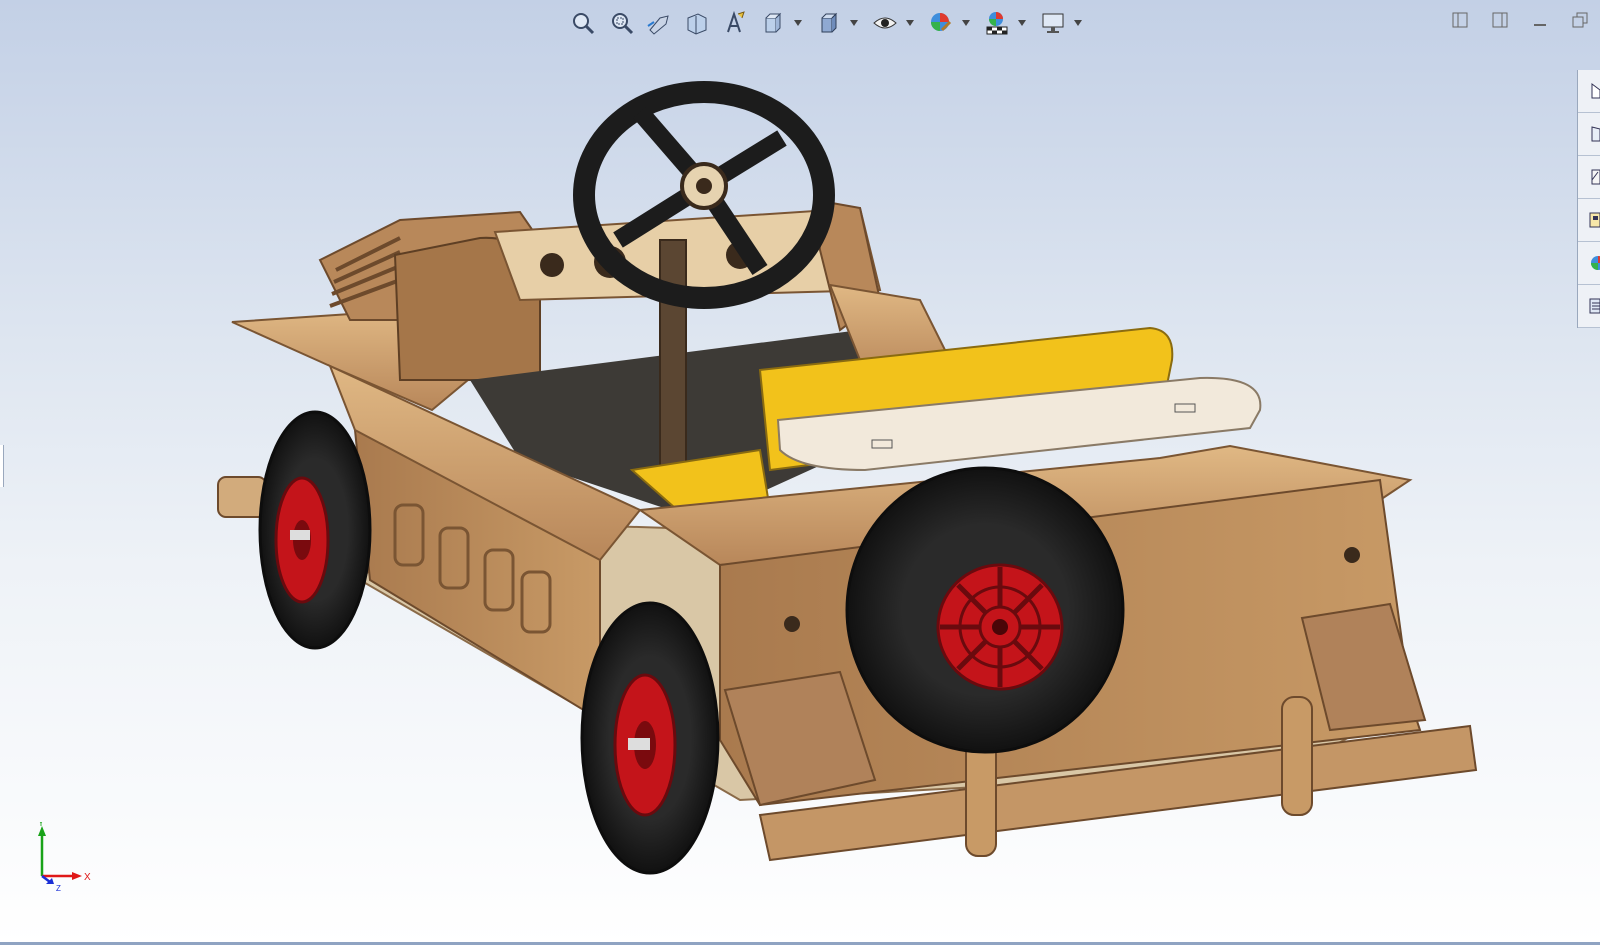 This screenshot has height=945, width=1600. Describe the element at coordinates (58, 888) in the screenshot. I see `triad-z-label: Z` at that location.